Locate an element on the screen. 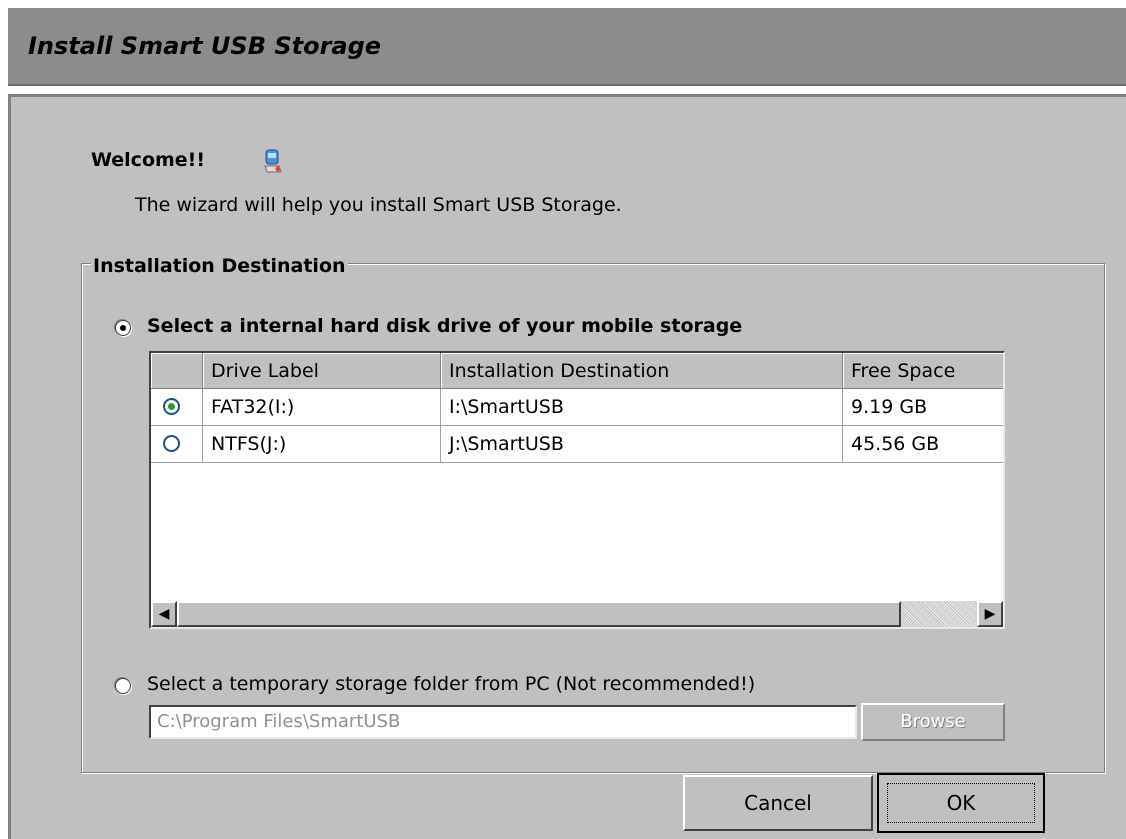 The image size is (1126, 839). title-bar: Install Smart USB Storage is located at coordinates (567, 47).